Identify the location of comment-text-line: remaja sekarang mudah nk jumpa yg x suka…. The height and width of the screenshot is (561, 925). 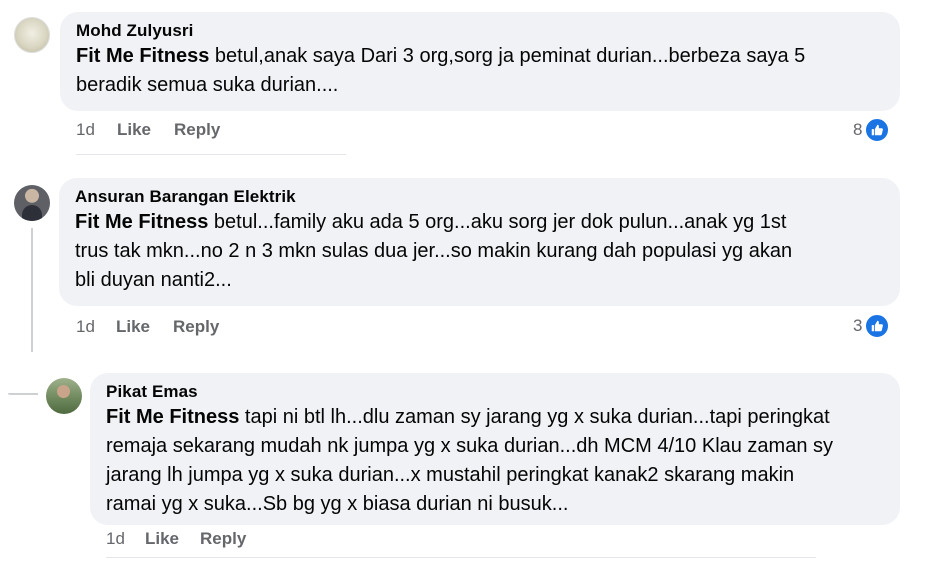
(470, 446).